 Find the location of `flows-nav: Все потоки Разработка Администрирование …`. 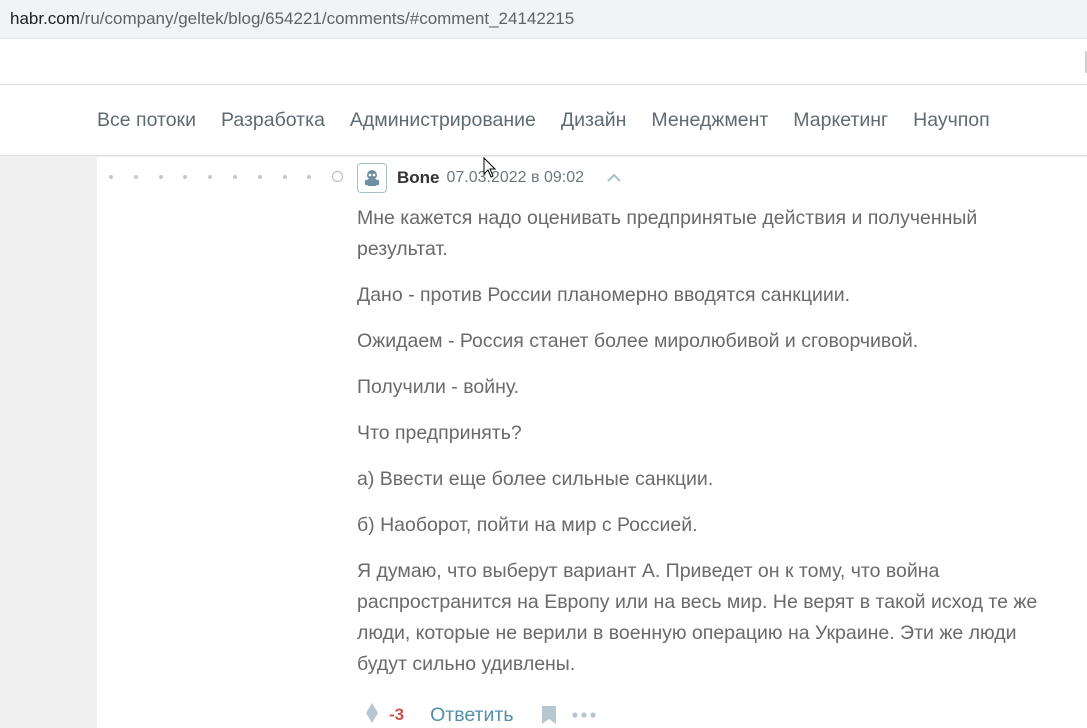

flows-nav: Все потоки Разработка Администрирование … is located at coordinates (543, 120).